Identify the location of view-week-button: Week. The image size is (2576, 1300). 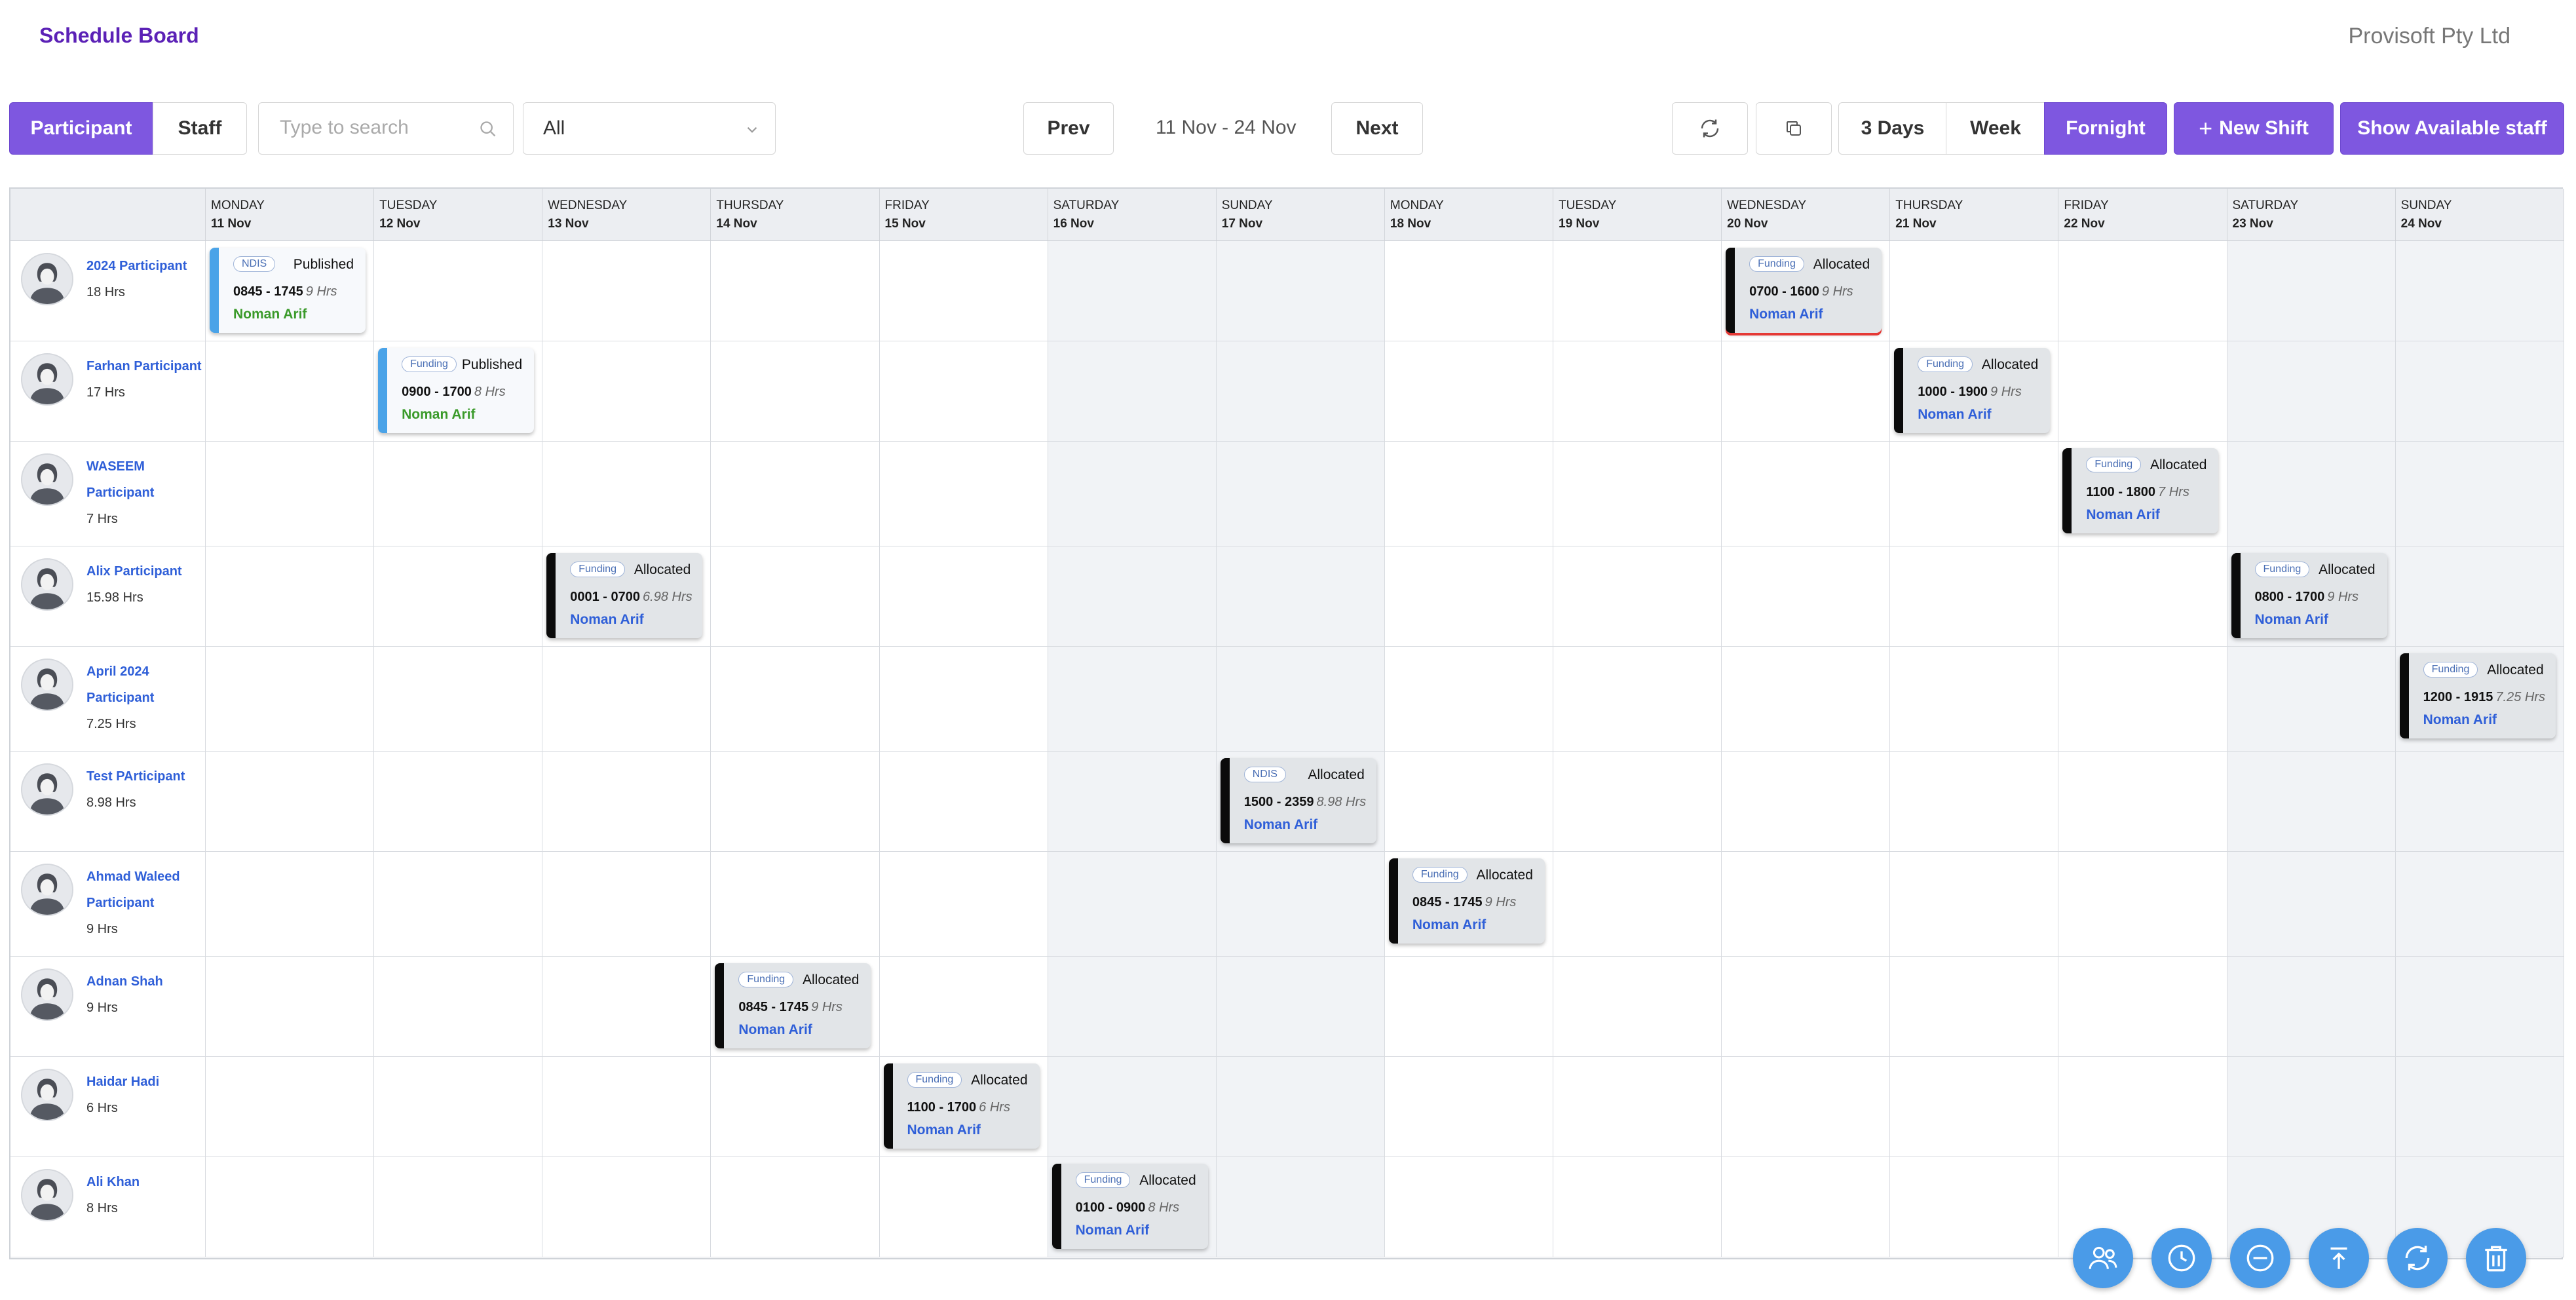
(1995, 128).